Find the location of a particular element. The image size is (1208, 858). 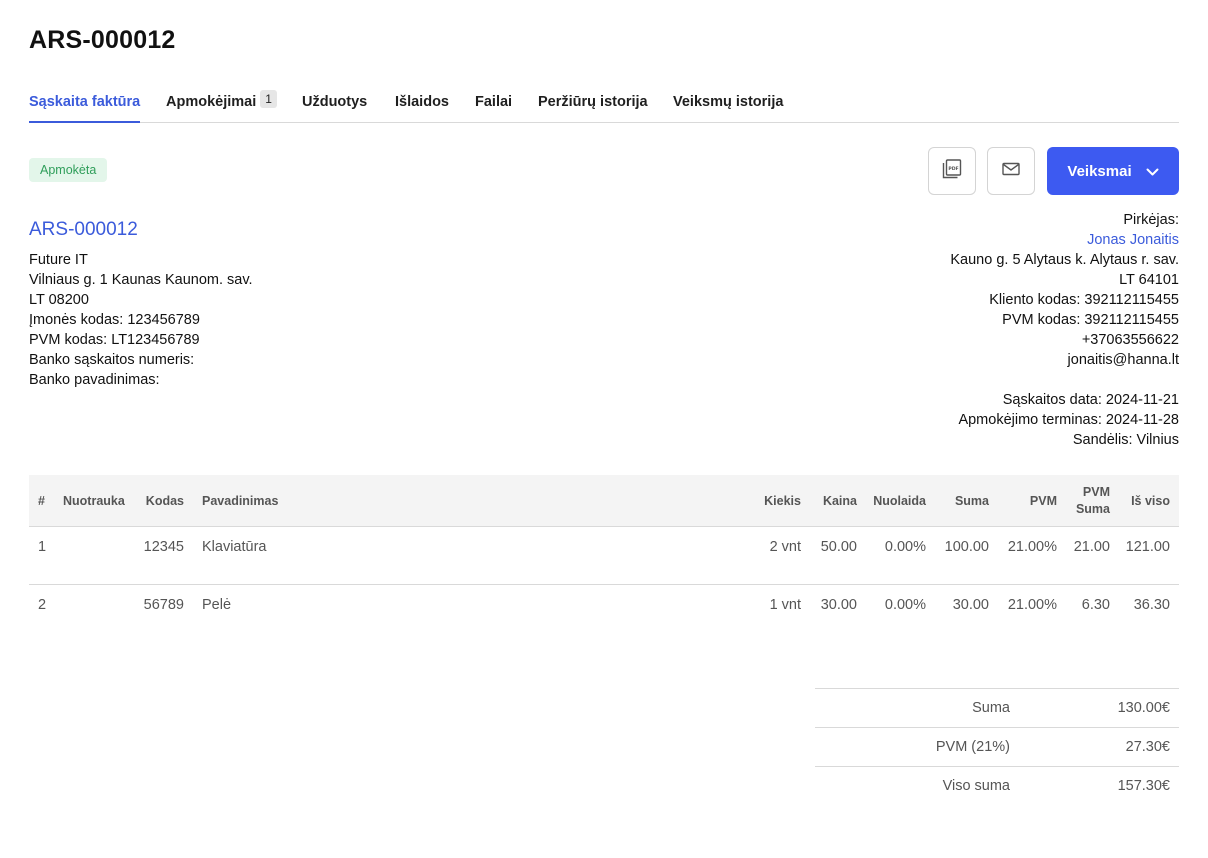

buyer-vat-code: PVM kodas: 392112115455 is located at coordinates (1090, 320).